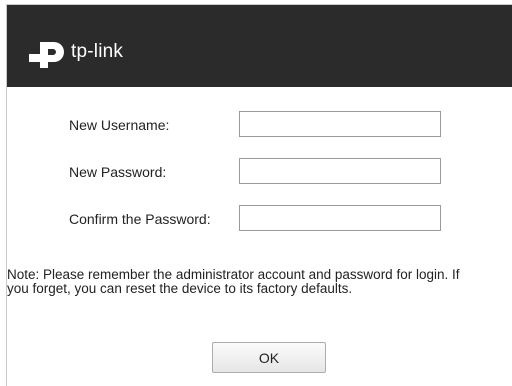 The height and width of the screenshot is (386, 512). What do you see at coordinates (340, 171) in the screenshot?
I see `new-password-input` at bounding box center [340, 171].